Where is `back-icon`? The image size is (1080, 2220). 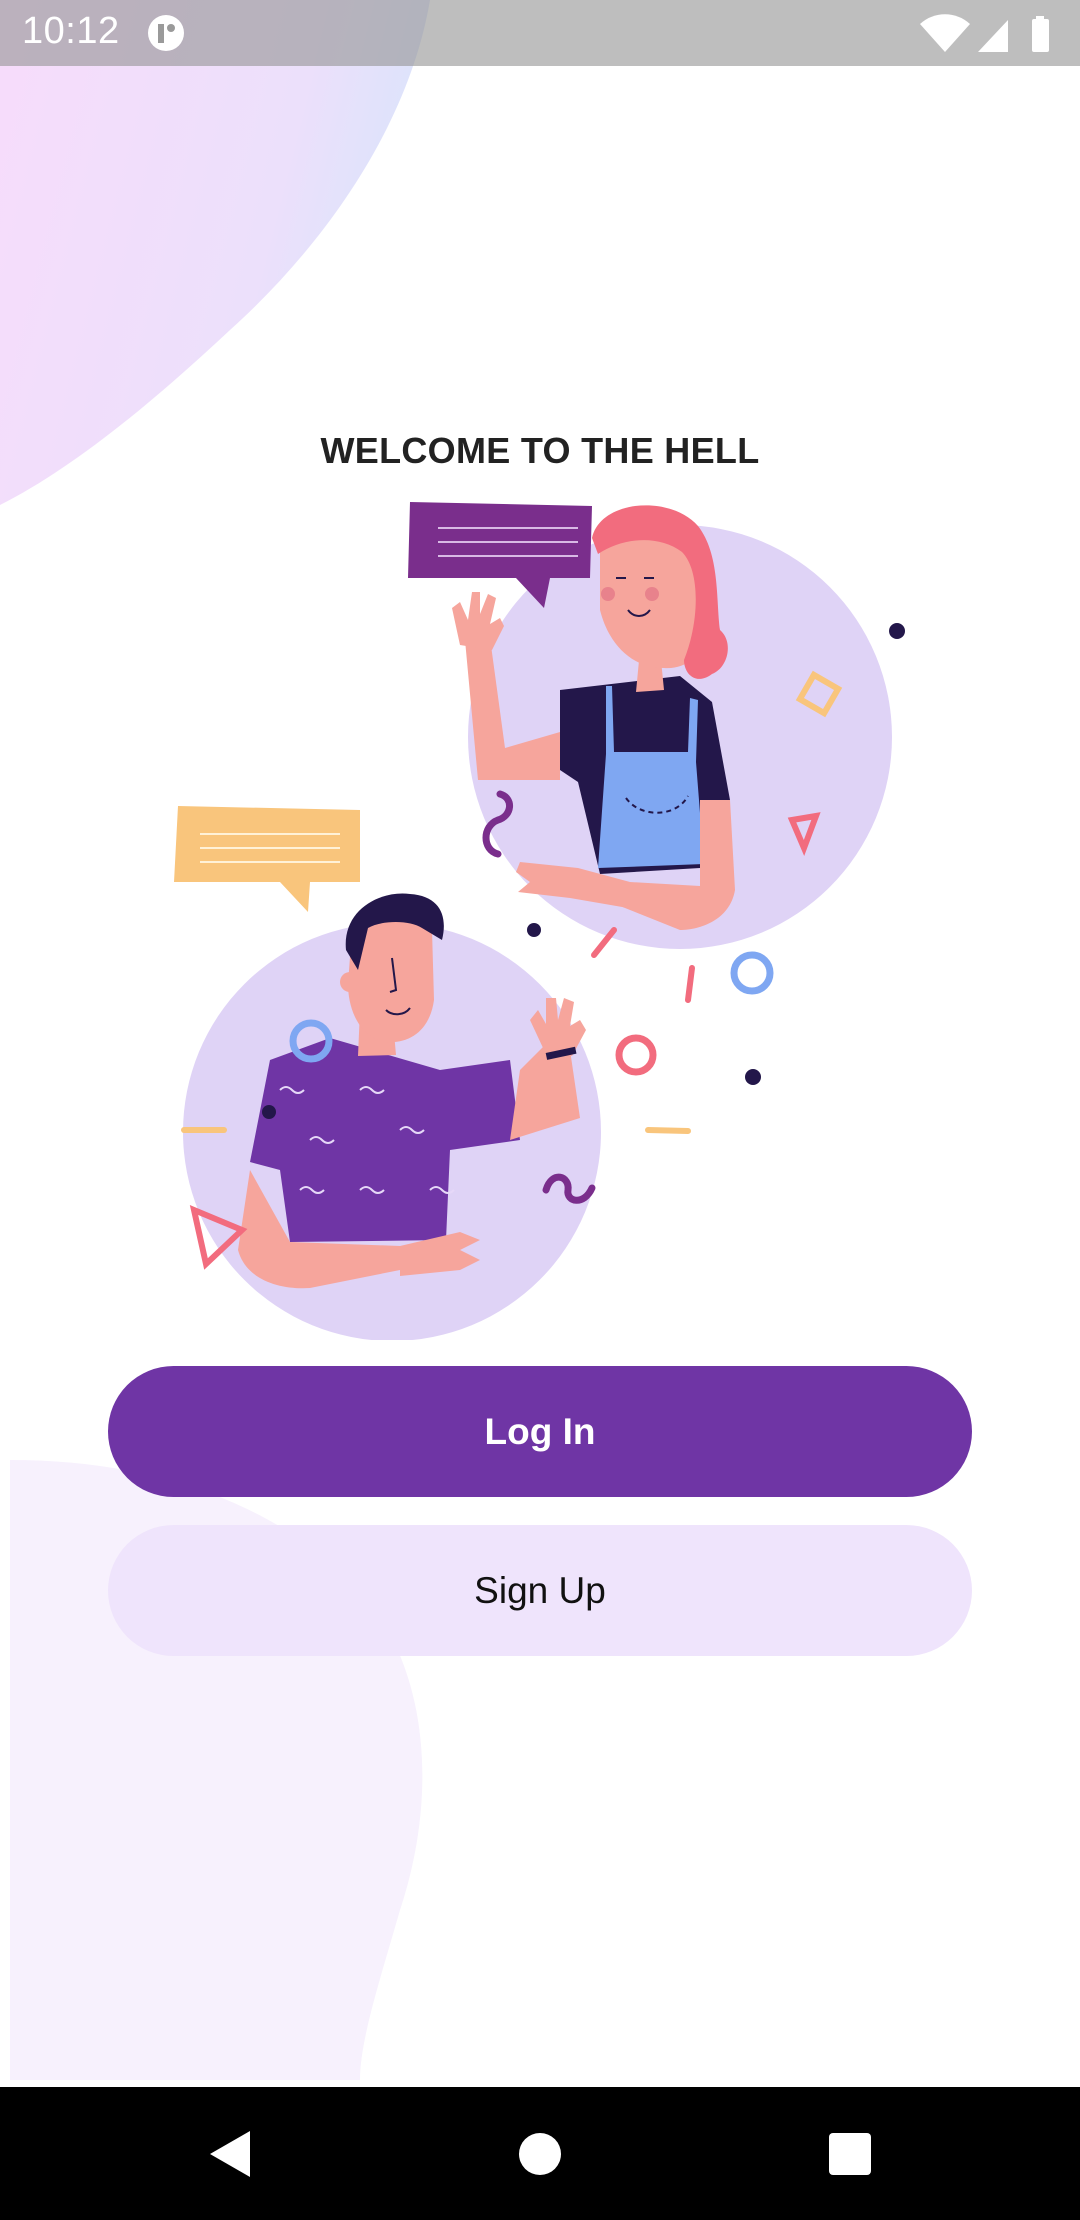 back-icon is located at coordinates (235, 2154).